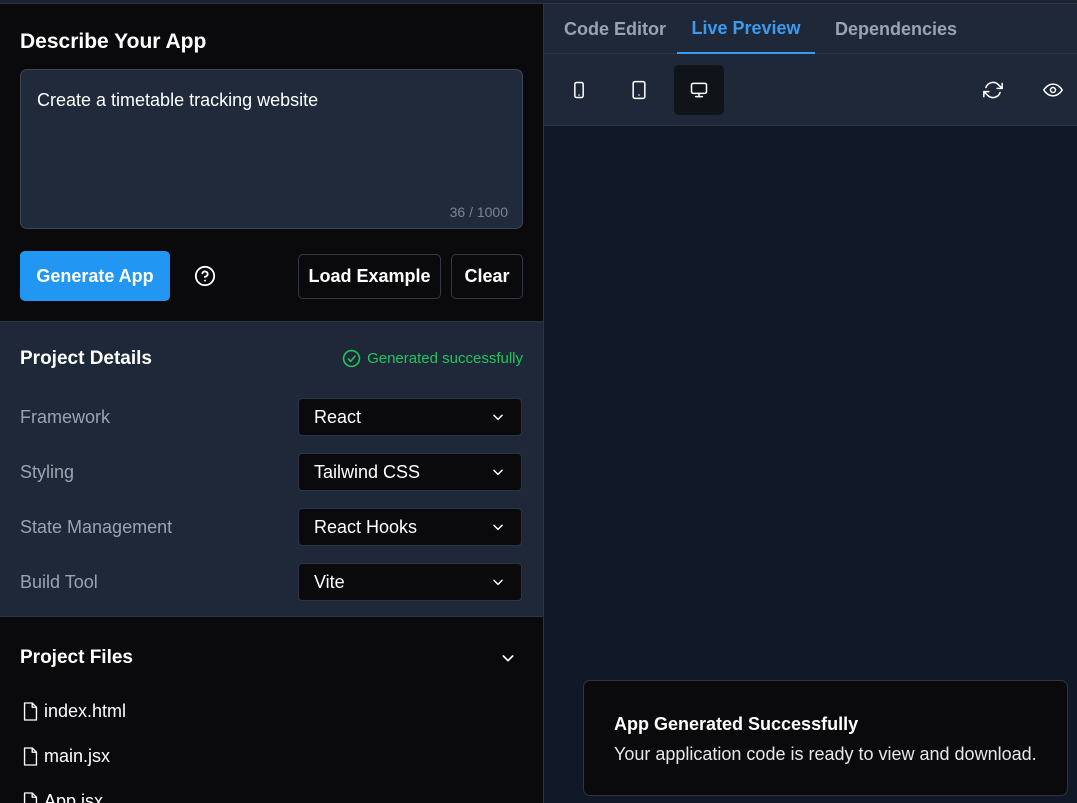 Image resolution: width=1077 pixels, height=803 pixels. Describe the element at coordinates (59, 582) in the screenshot. I see `build-tool-label: Build Tool` at that location.